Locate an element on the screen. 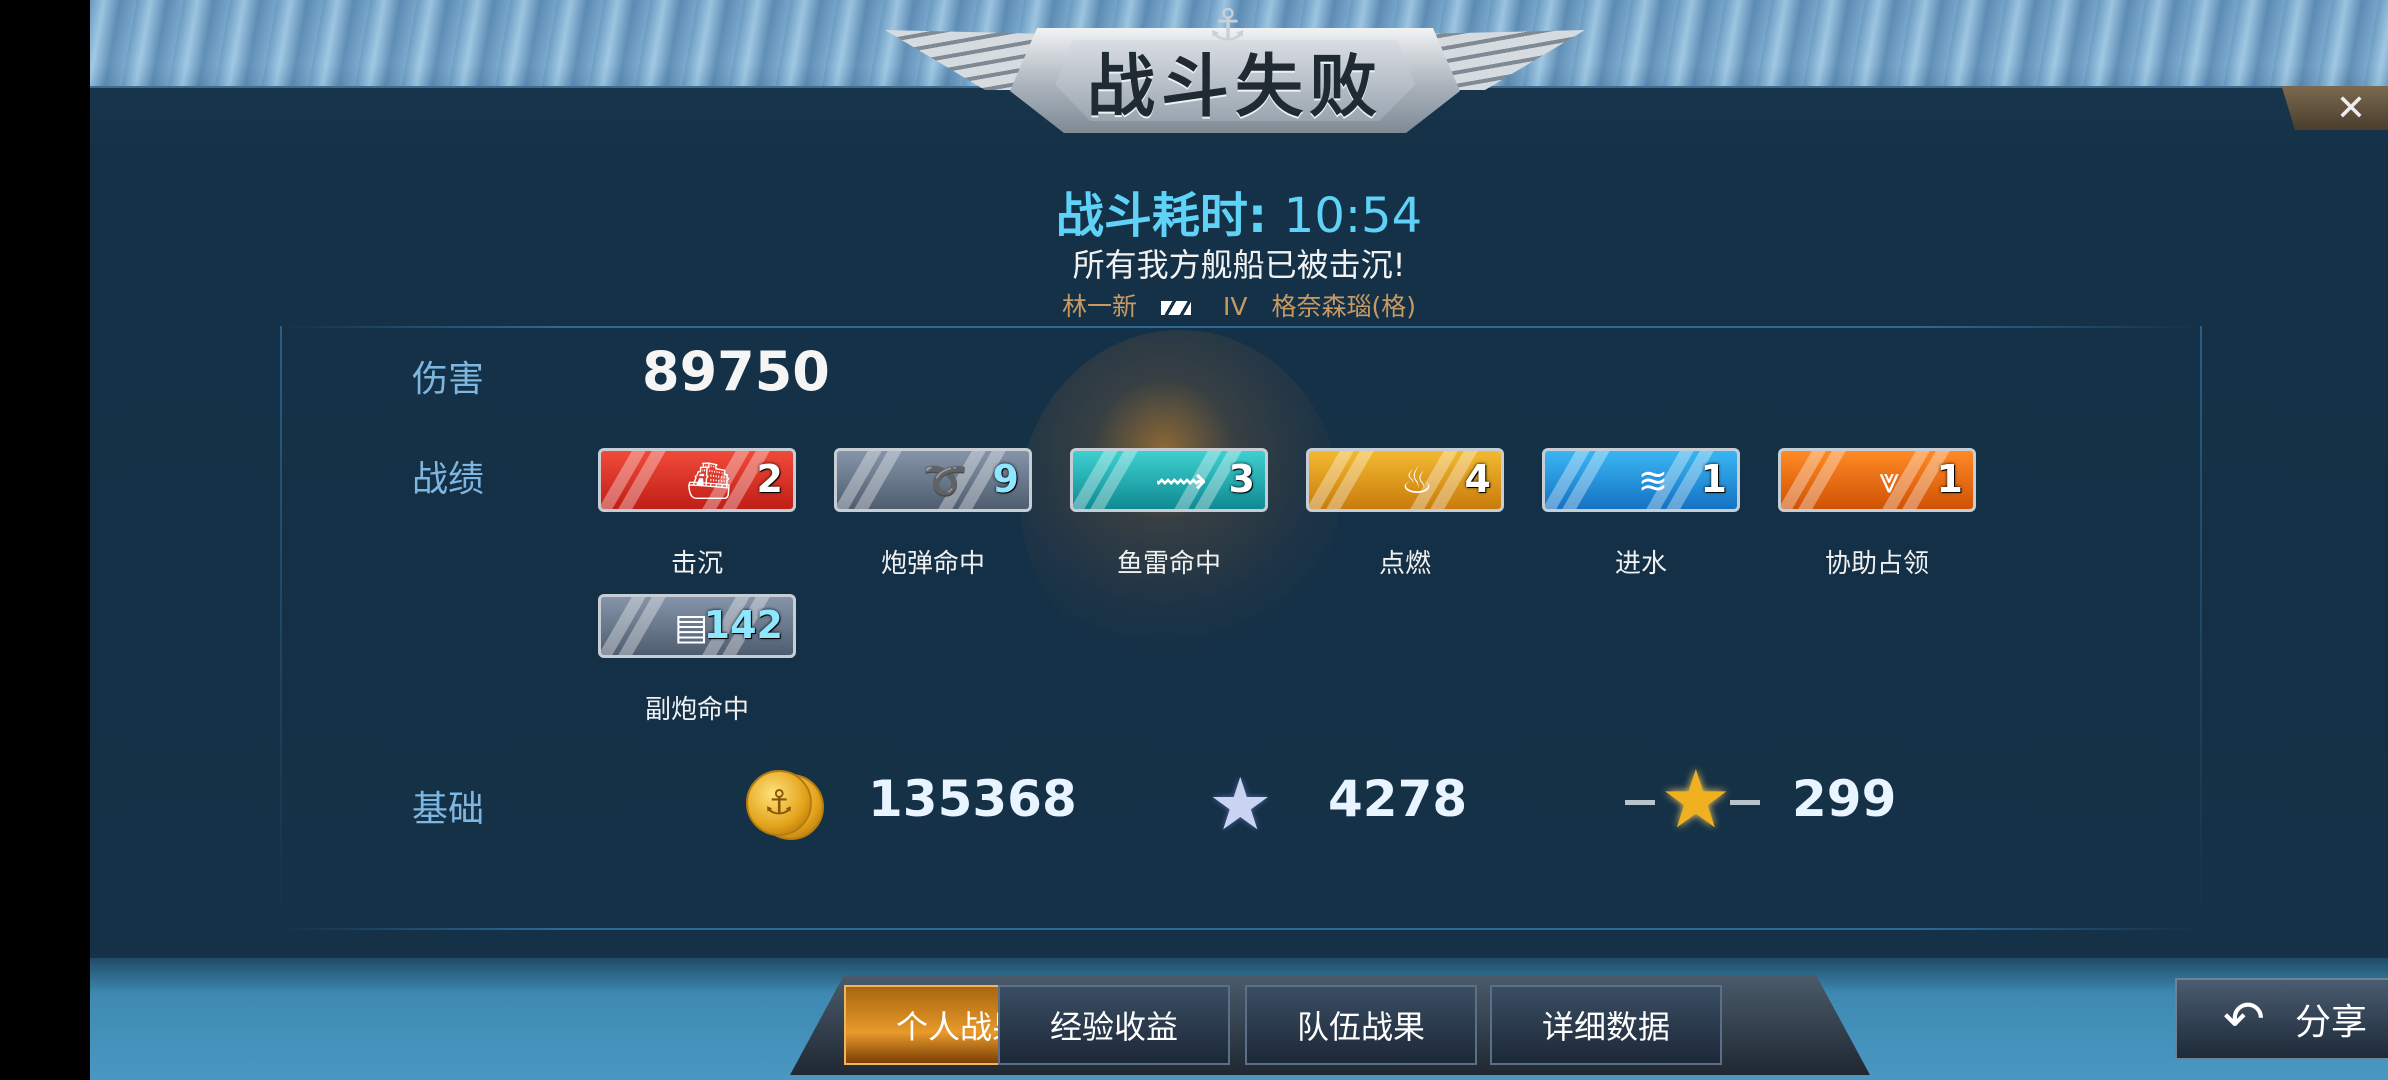  achievement-badge-torpedo-hits: ⟿ 3 is located at coordinates (1169, 480).